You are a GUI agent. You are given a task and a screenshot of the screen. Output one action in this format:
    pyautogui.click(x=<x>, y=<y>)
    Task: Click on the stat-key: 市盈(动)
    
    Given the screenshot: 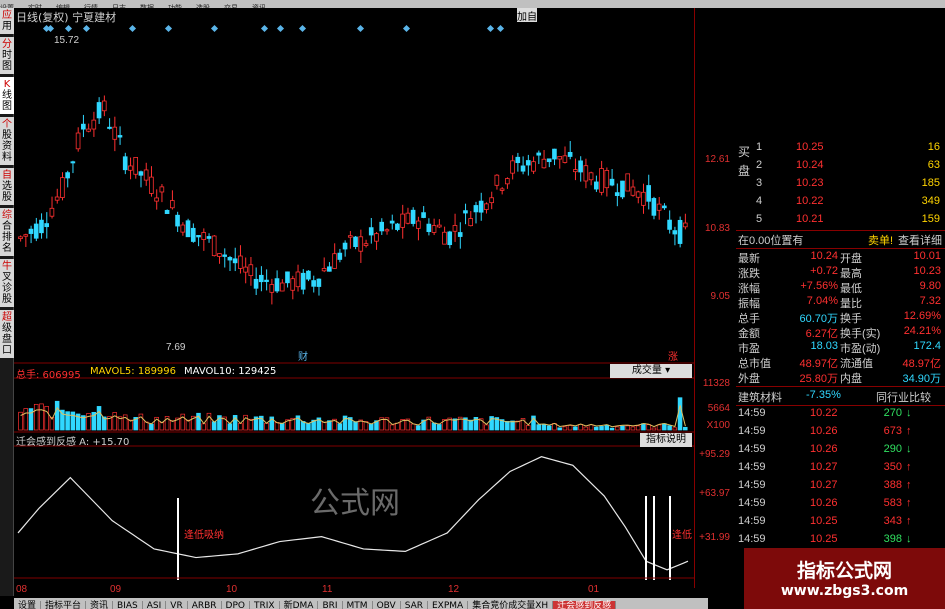 What is the action you would take?
    pyautogui.click(x=860, y=349)
    